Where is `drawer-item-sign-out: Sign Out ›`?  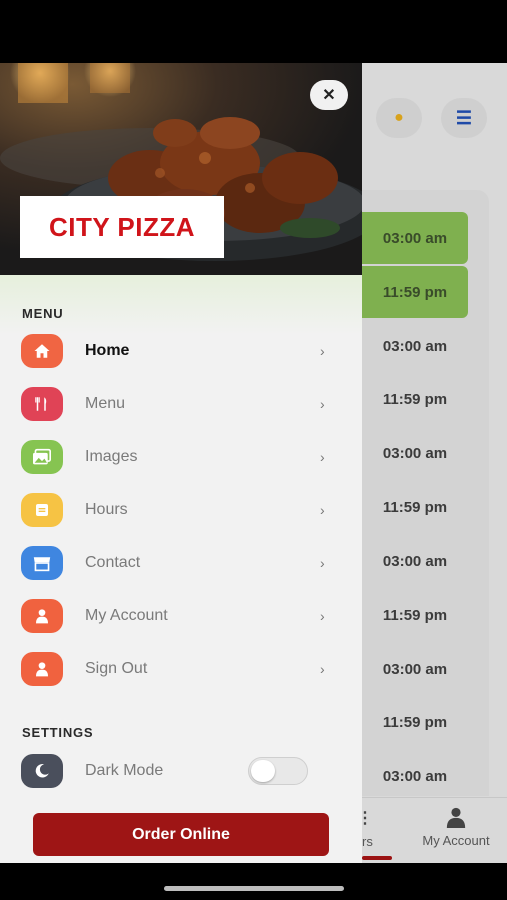
drawer-item-sign-out: Sign Out › is located at coordinates (181, 669).